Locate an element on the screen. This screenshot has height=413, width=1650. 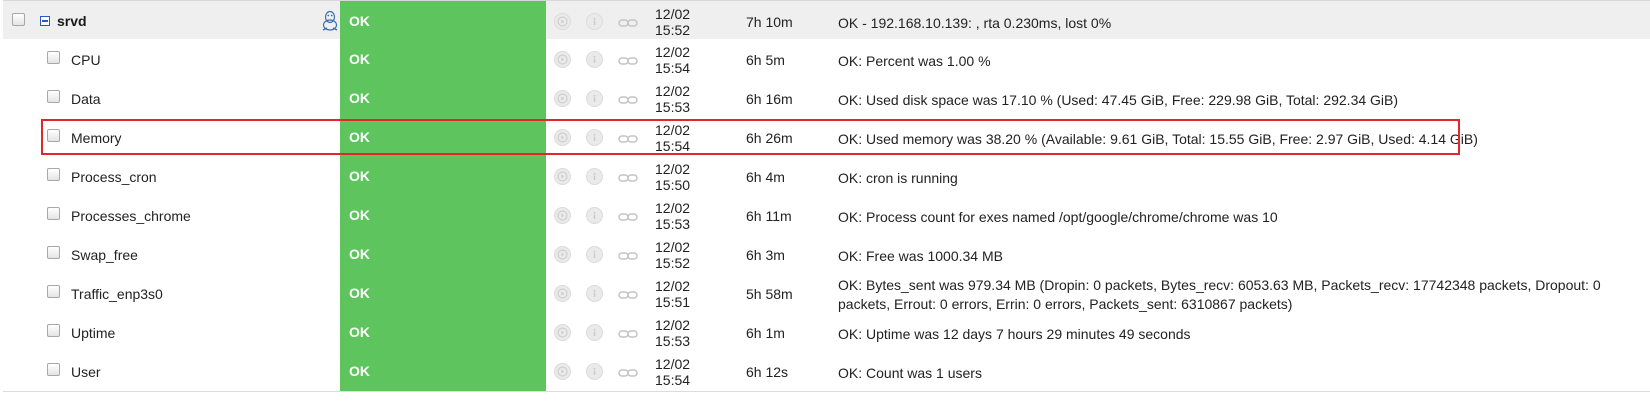
duration: 5h 58m is located at coordinates (769, 294).